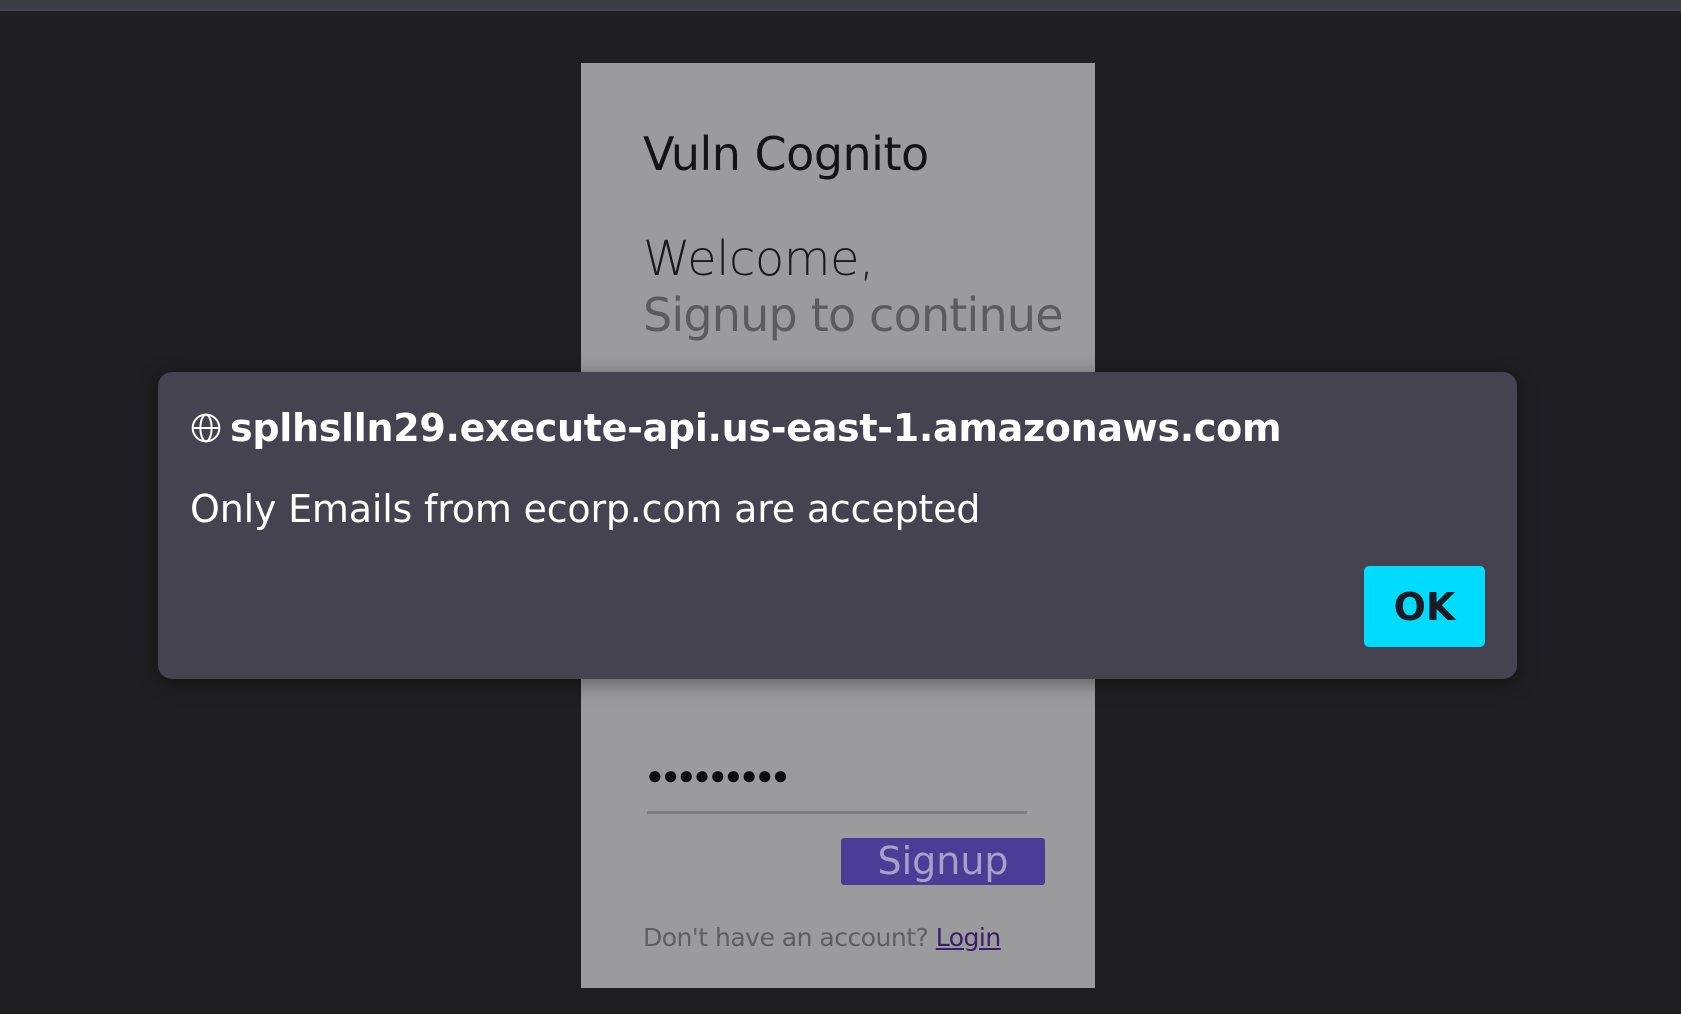 The height and width of the screenshot is (1014, 1681). Describe the element at coordinates (840, 5) in the screenshot. I see `browser-top-bar` at that location.